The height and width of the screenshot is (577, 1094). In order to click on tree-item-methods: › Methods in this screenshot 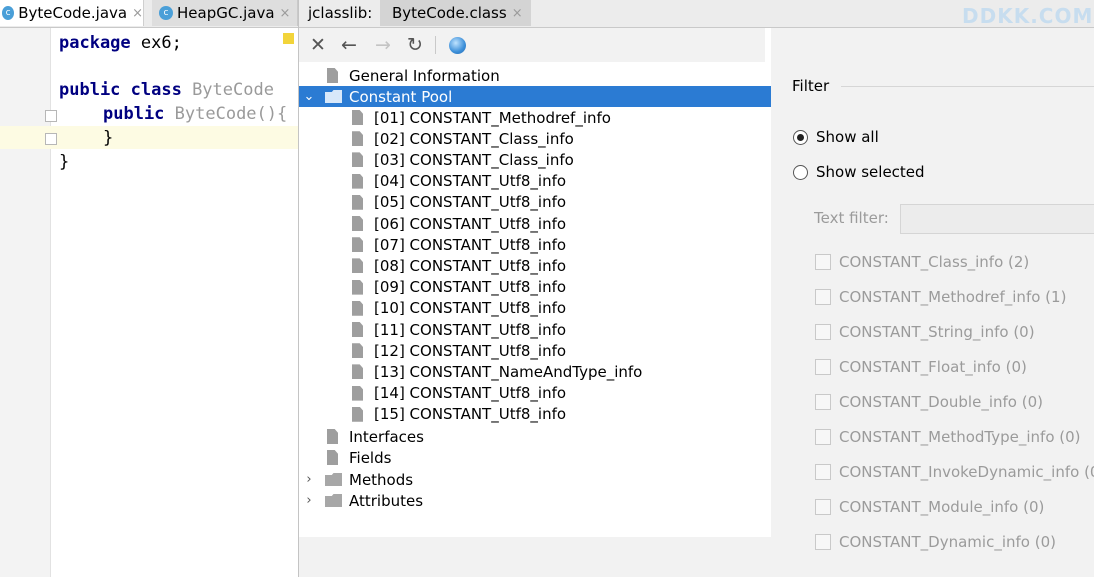, I will do `click(356, 479)`.